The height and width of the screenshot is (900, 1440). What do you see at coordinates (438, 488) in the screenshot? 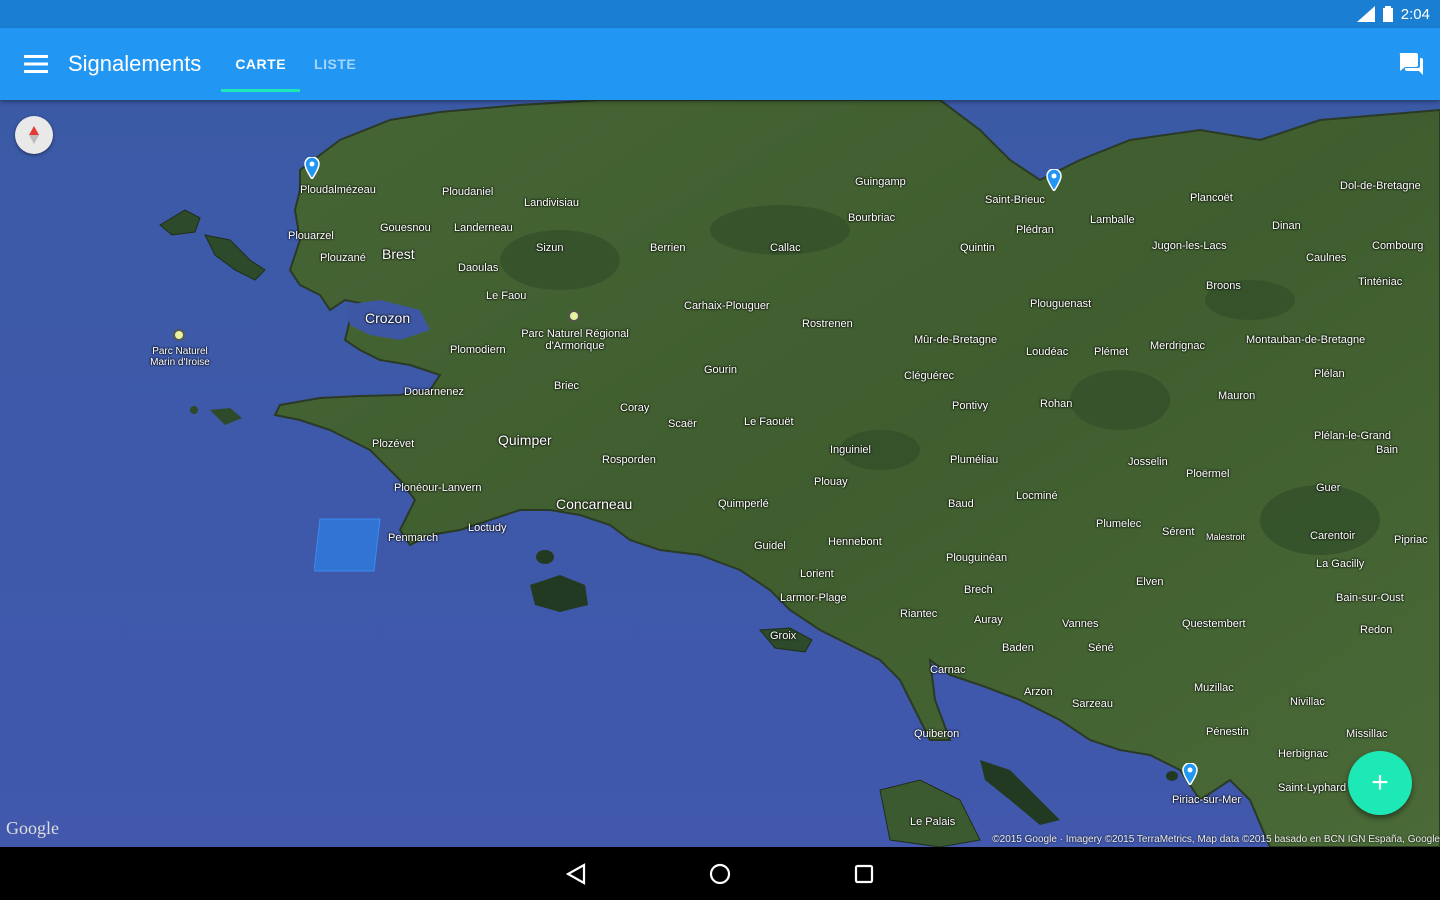
I see `place-label: Plonéour-Lanvern` at bounding box center [438, 488].